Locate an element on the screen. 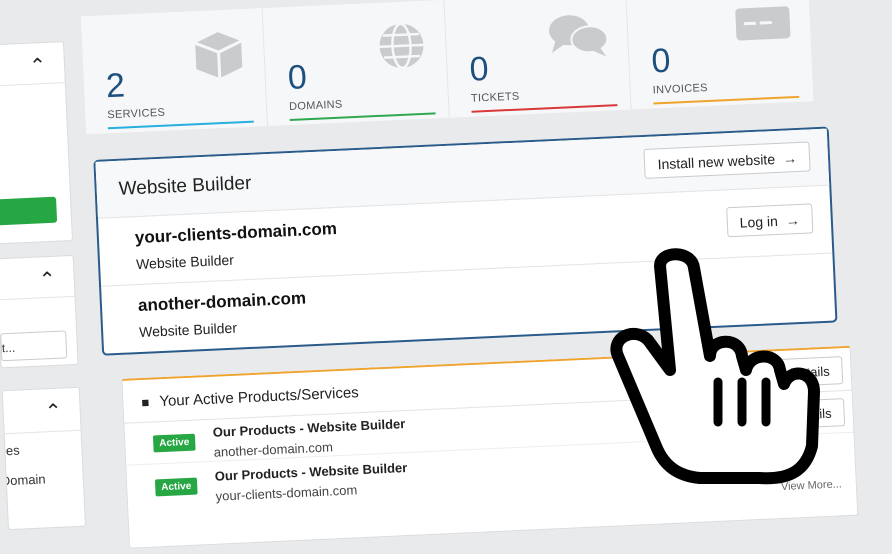 The height and width of the screenshot is (554, 892). sidebar-item-services: ces is located at coordinates (43, 449).